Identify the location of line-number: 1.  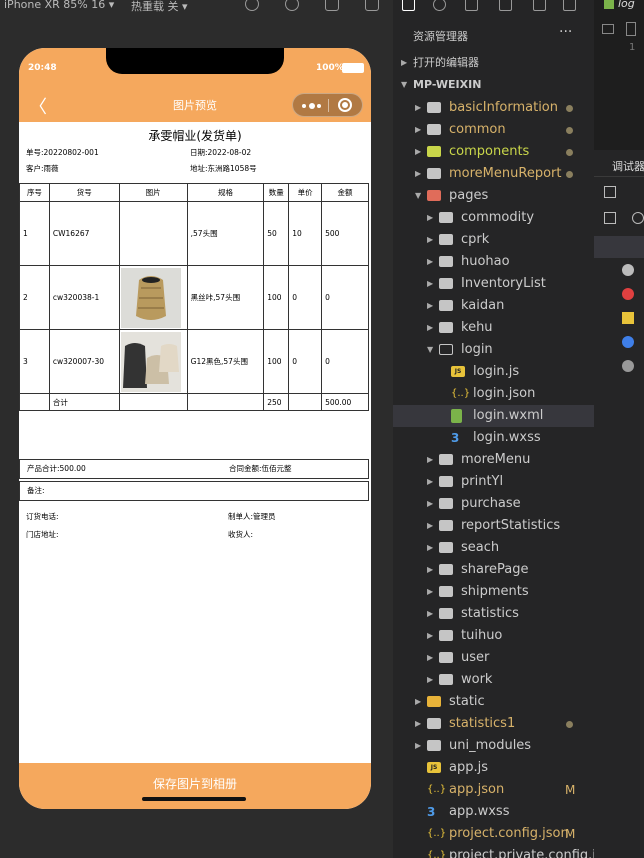
(632, 47).